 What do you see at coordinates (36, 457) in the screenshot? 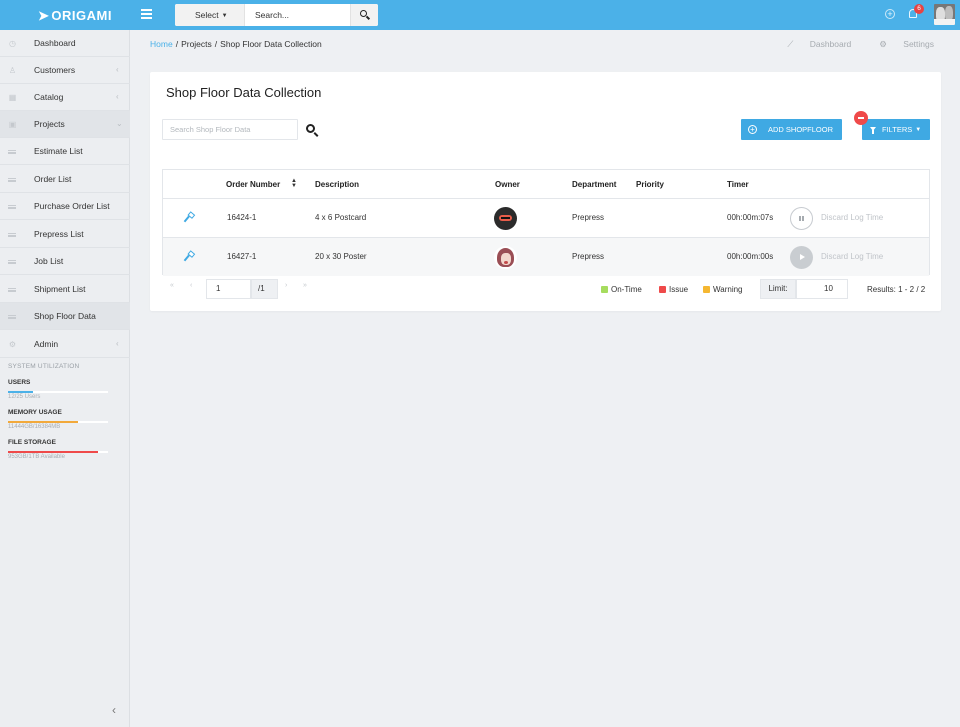
I see `storage-util-detail: 953GB/1TB Available` at bounding box center [36, 457].